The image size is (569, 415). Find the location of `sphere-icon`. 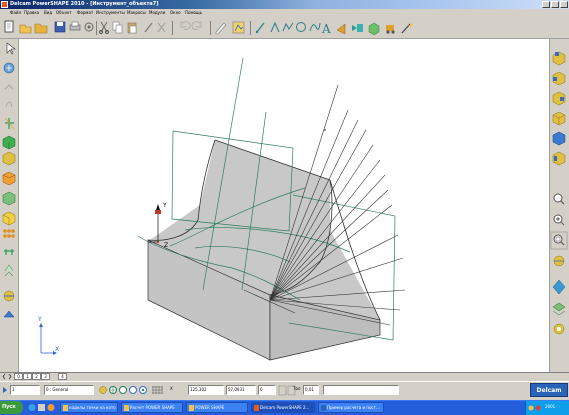

sphere-icon is located at coordinates (9, 296).